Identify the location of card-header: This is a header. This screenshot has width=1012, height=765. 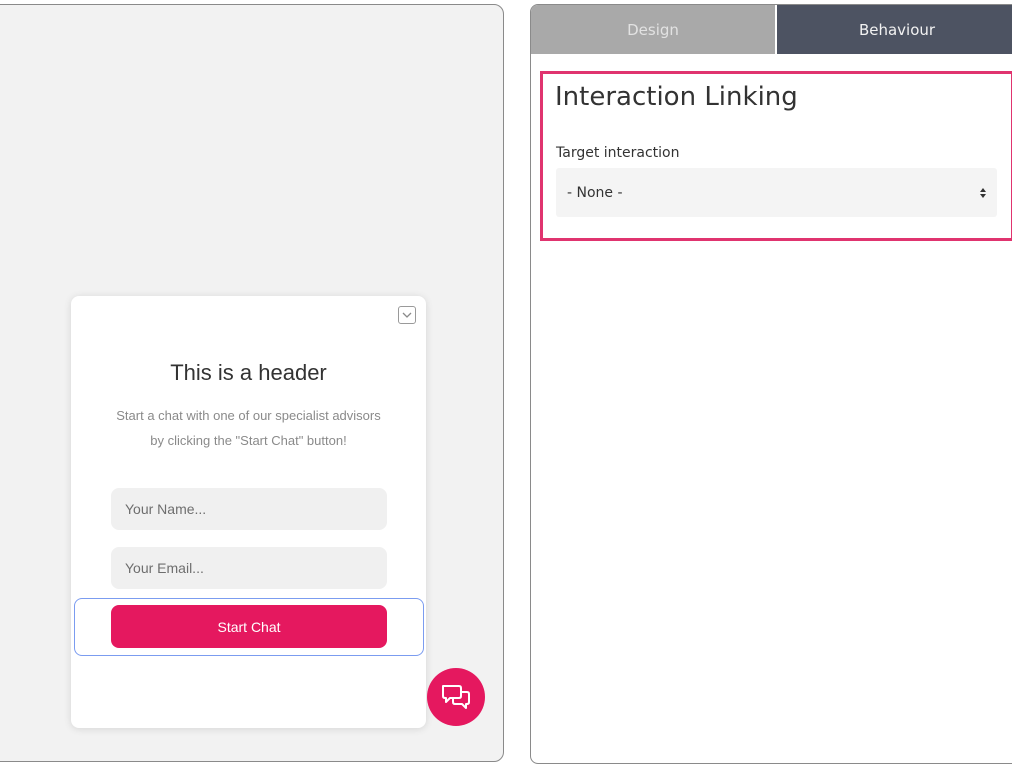
(248, 372).